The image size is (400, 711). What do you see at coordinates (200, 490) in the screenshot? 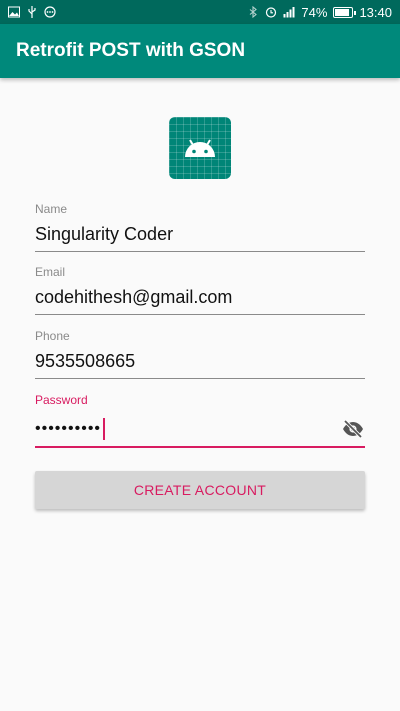
I see `create-account-button: CREATE ACCOUNT` at bounding box center [200, 490].